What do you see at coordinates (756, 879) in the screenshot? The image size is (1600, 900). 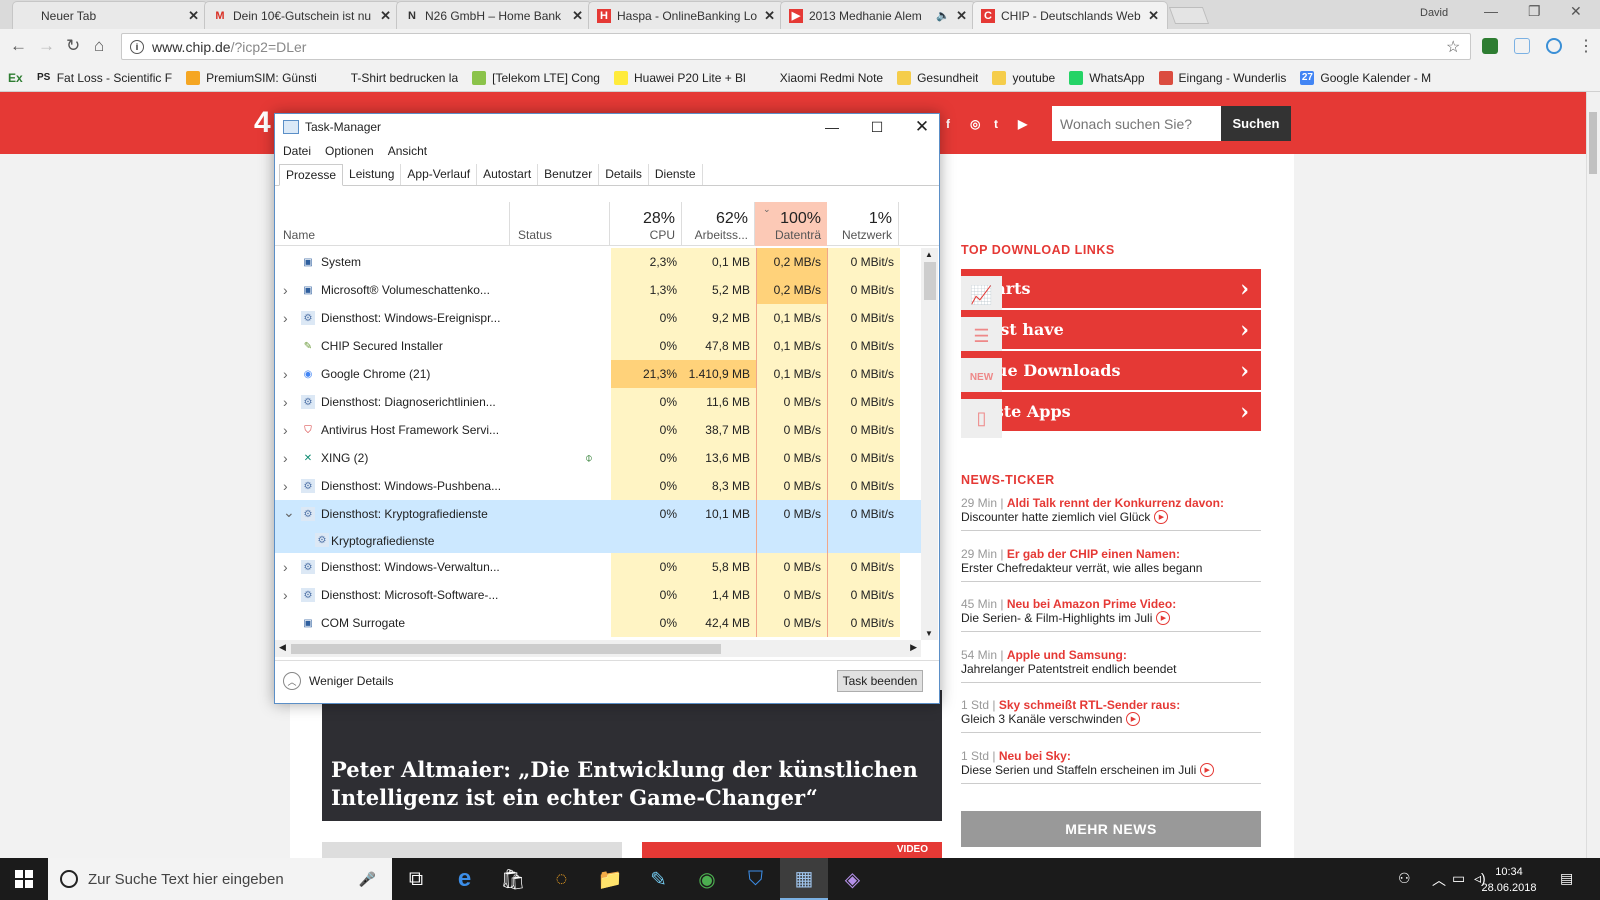 I see `defender-icon: ⛉` at bounding box center [756, 879].